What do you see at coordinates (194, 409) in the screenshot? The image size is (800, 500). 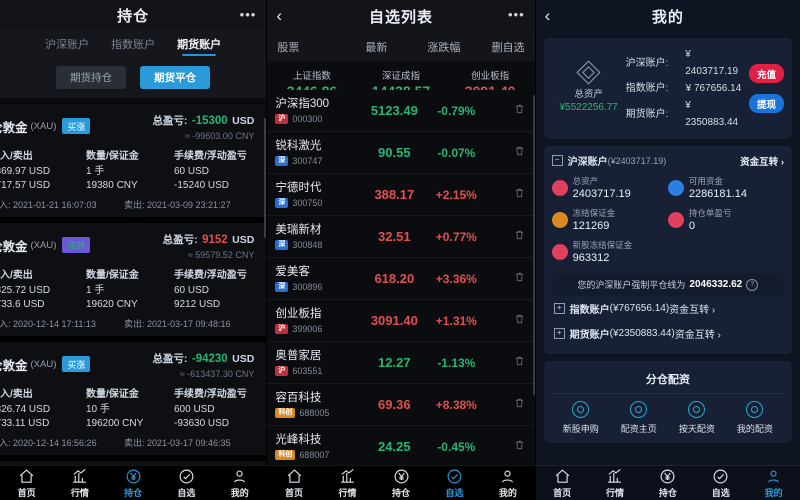 I see `fee: 600 USD` at bounding box center [194, 409].